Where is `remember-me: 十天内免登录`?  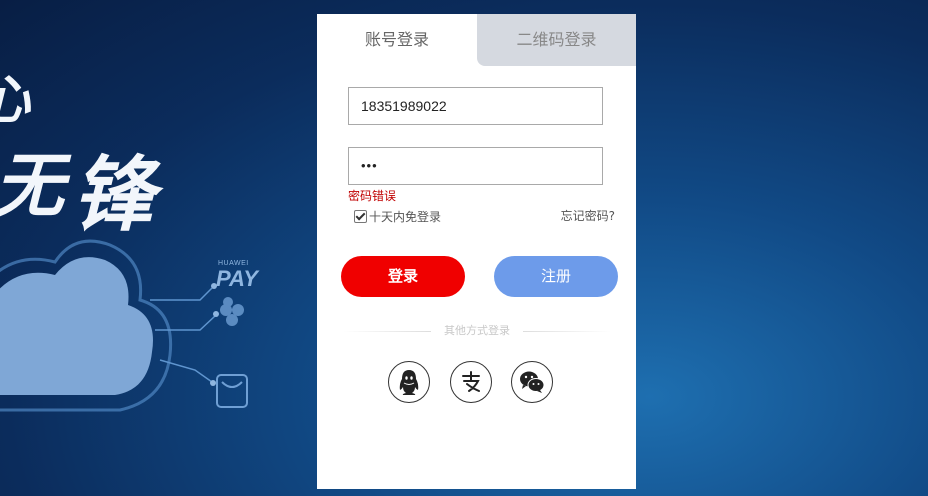
remember-me: 十天内免登录 is located at coordinates (397, 216).